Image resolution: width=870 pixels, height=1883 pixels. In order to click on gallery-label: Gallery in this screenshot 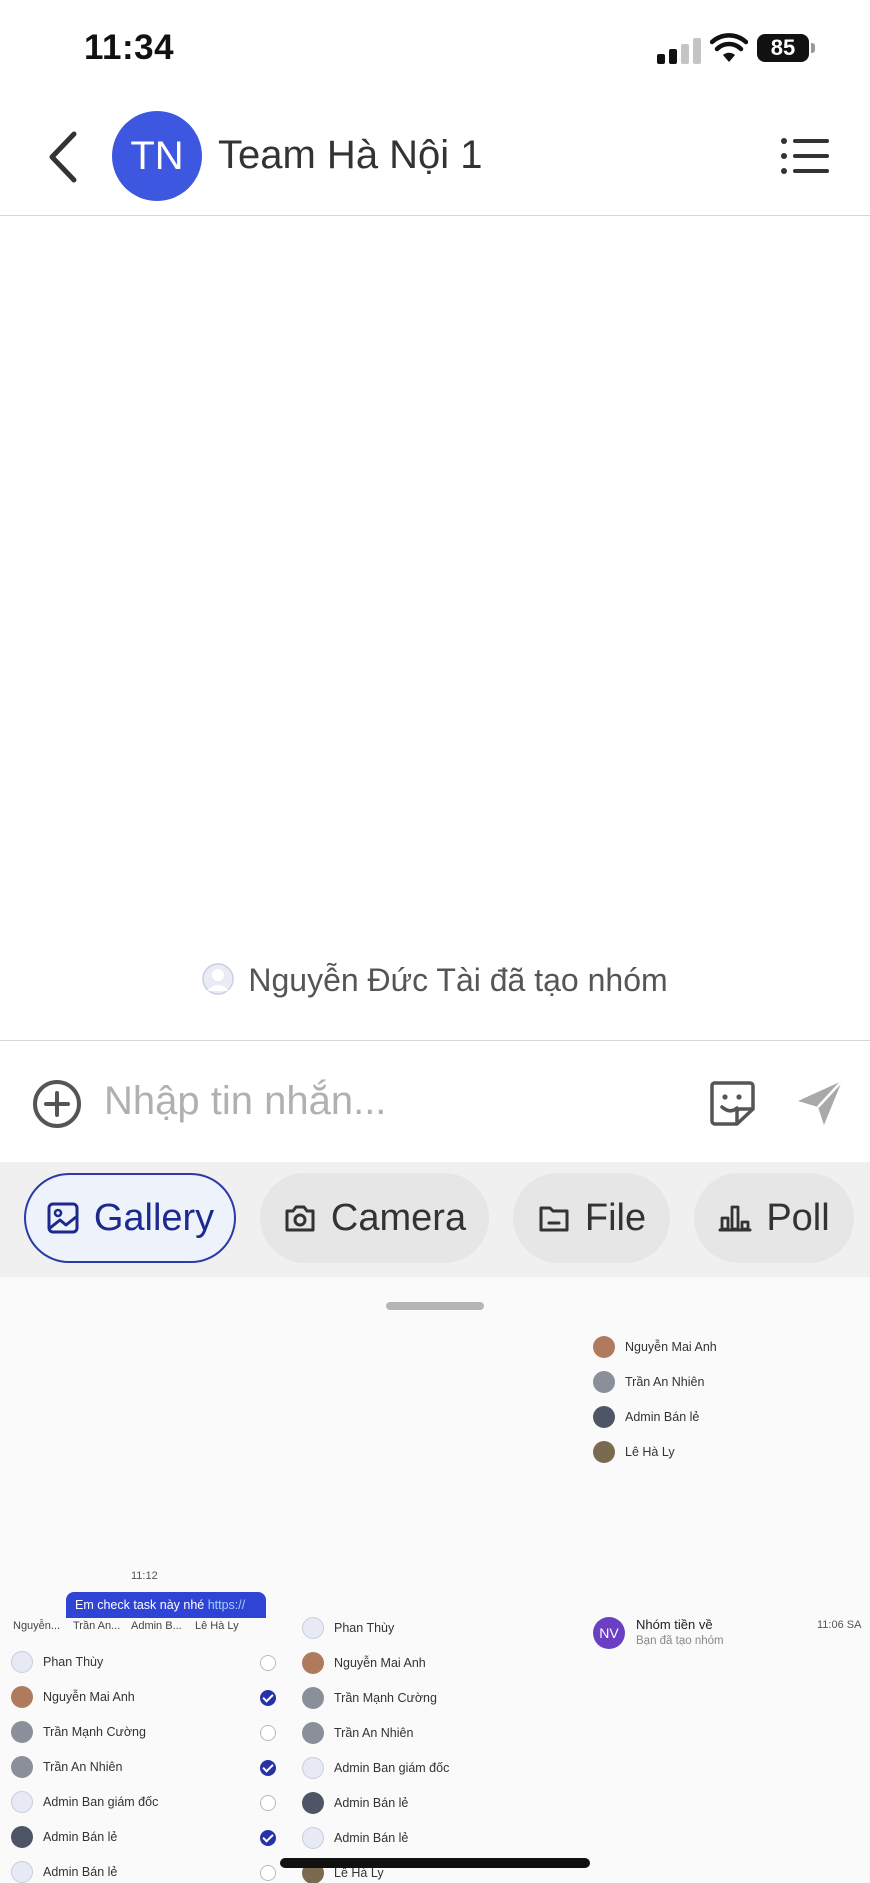, I will do `click(154, 1217)`.